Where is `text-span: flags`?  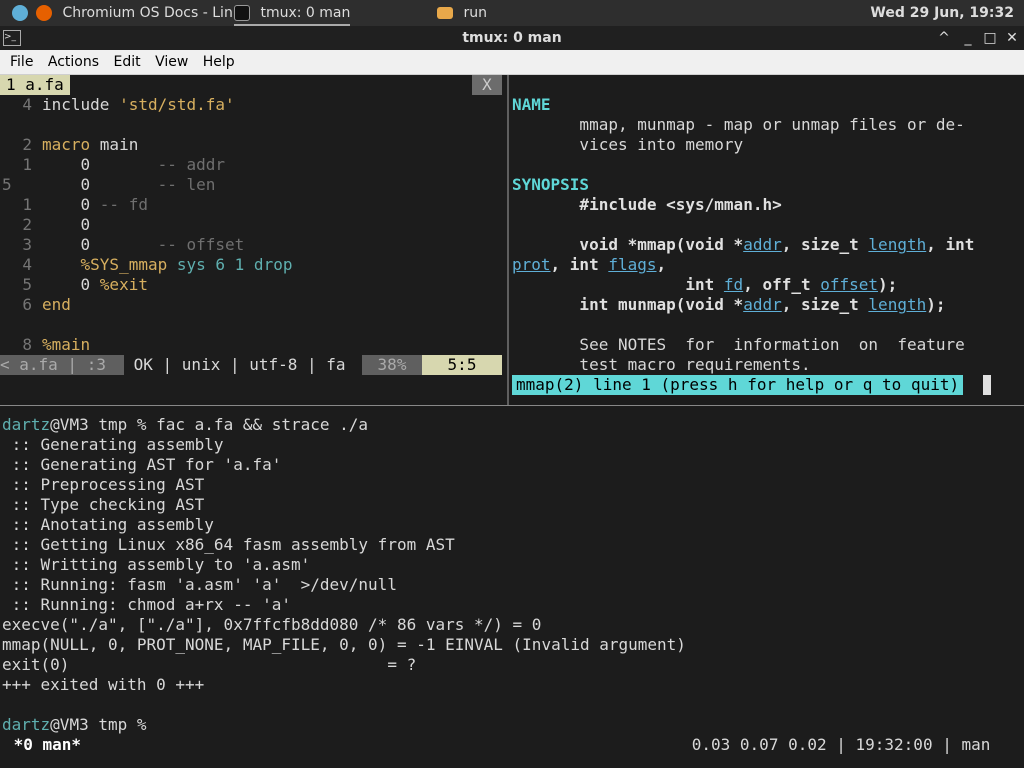
text-span: flags is located at coordinates (632, 264).